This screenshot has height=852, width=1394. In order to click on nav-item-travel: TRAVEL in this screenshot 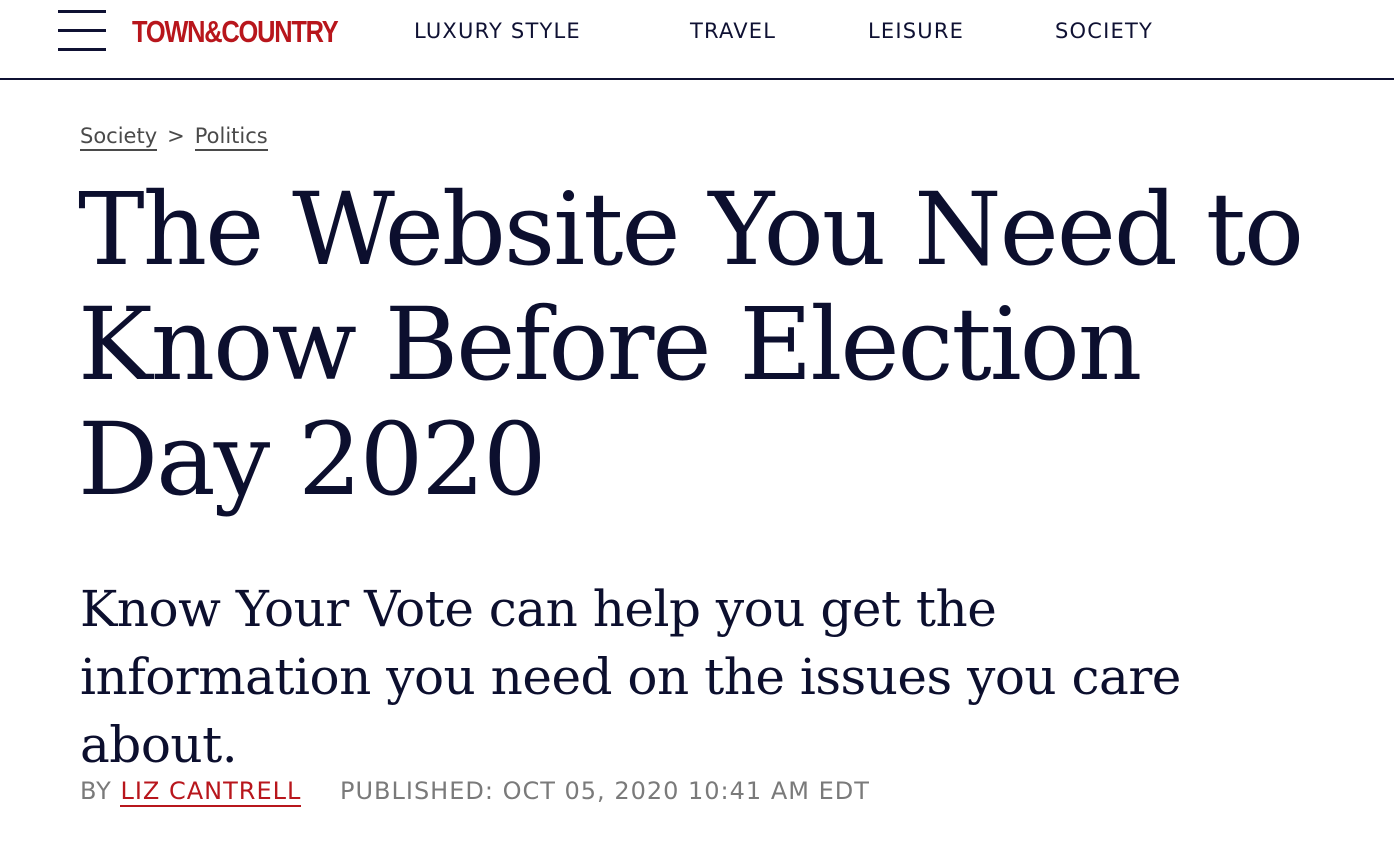, I will do `click(733, 31)`.